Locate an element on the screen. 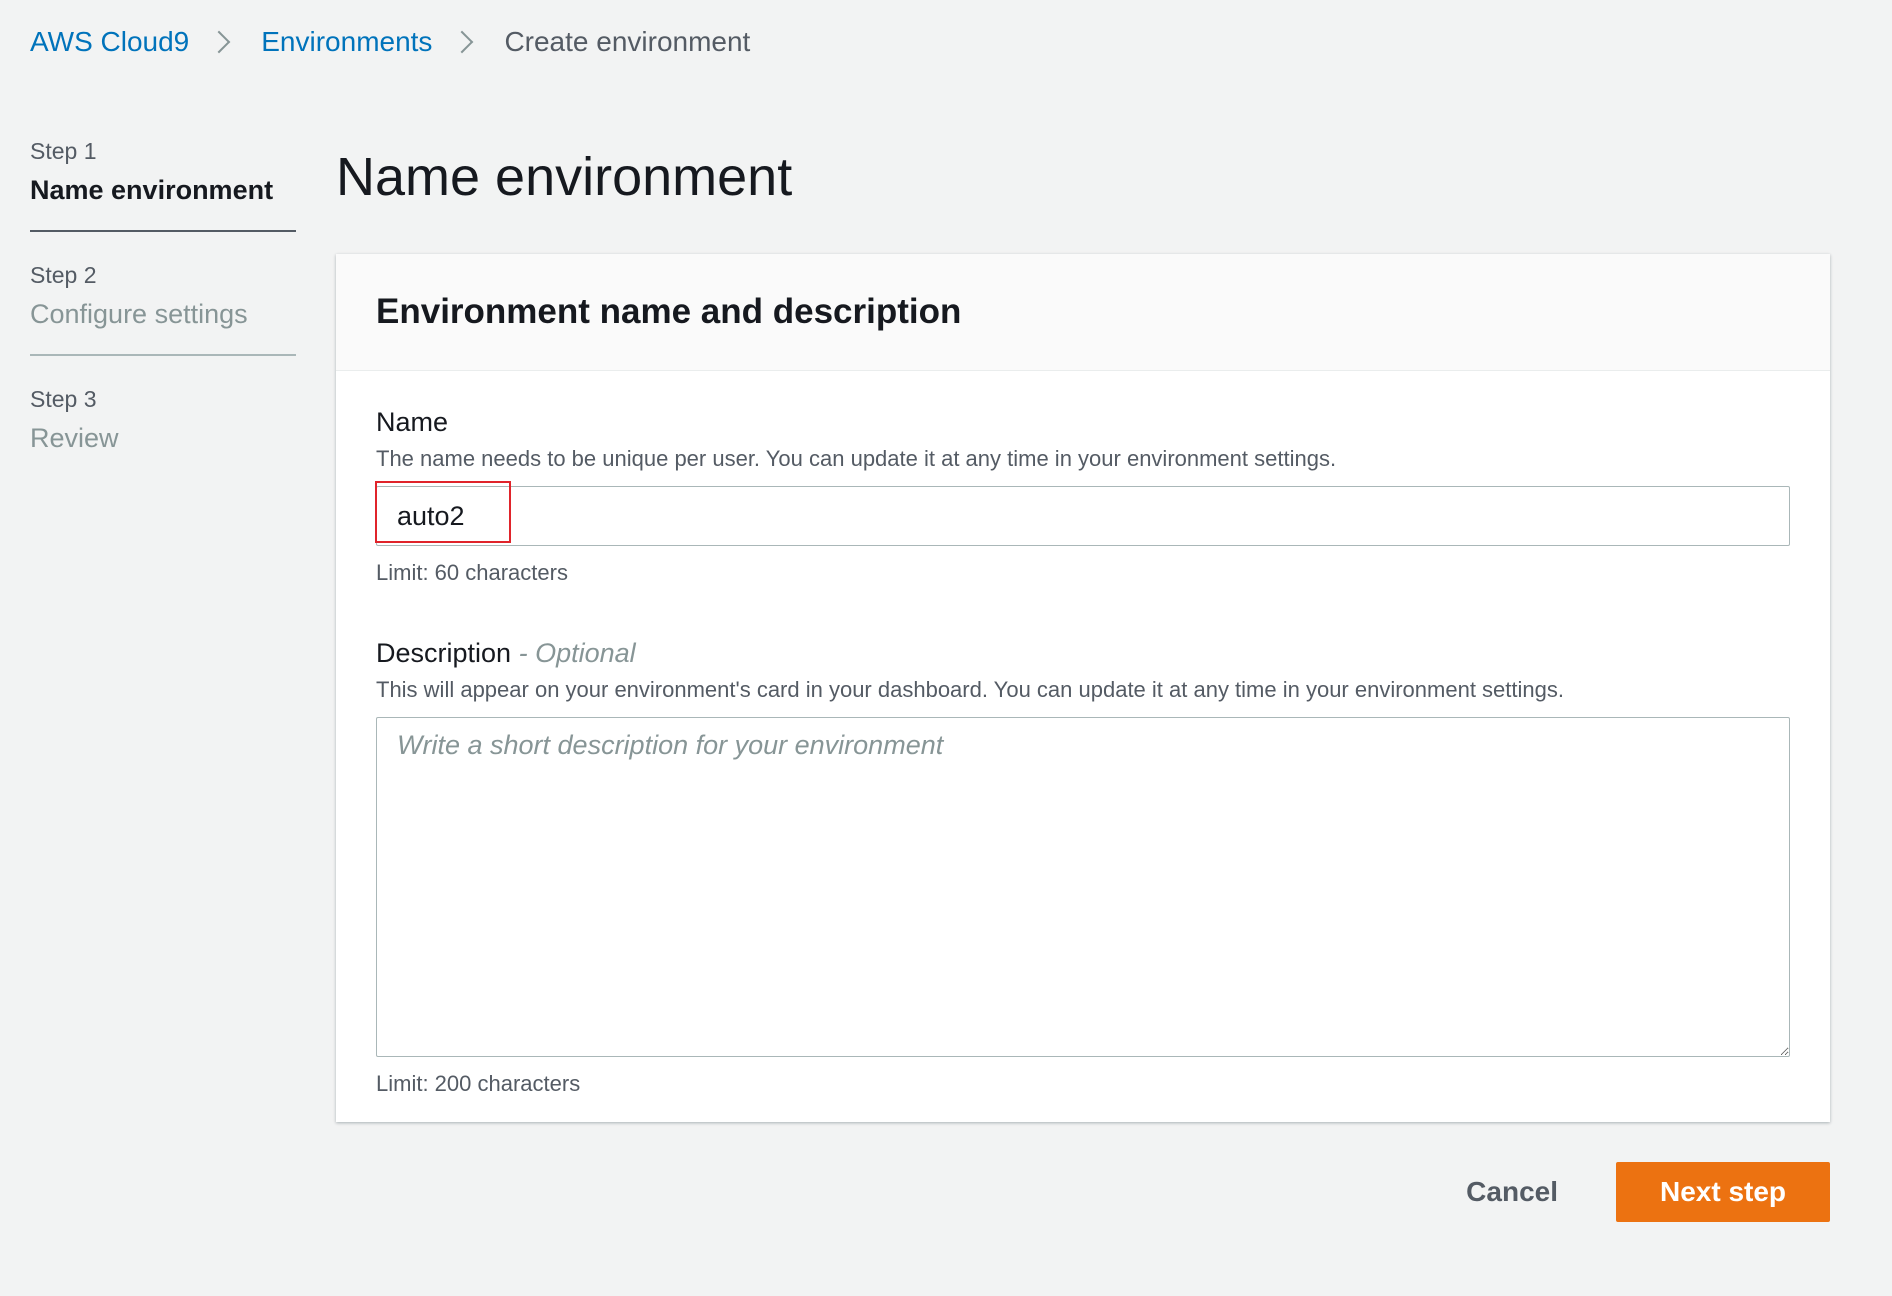 The width and height of the screenshot is (1892, 1296). description-constraint: Limit: 200 characters is located at coordinates (478, 1083).